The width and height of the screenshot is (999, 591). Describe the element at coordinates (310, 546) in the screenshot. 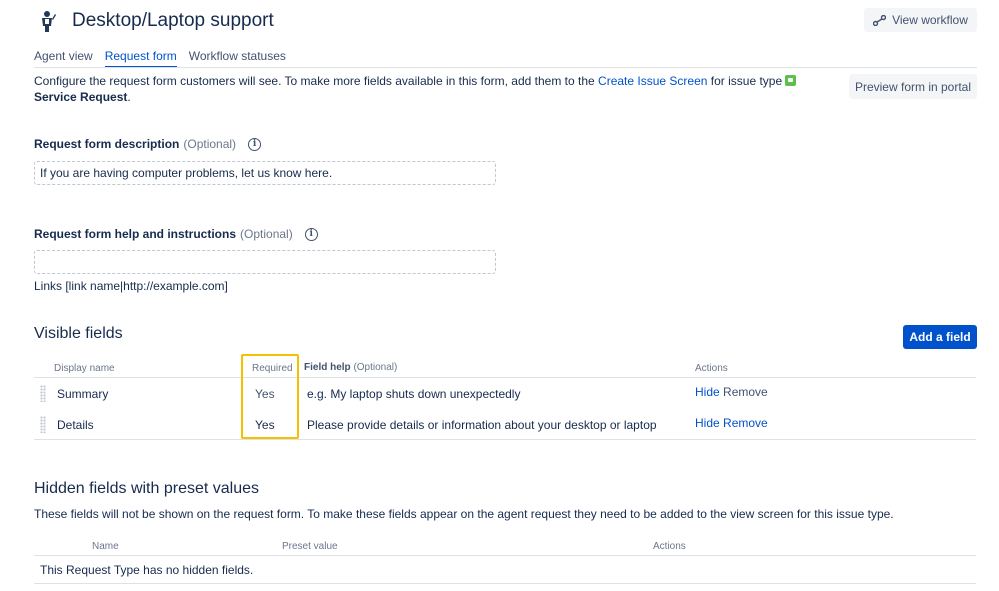

I see `column-preset-value: Preset value` at that location.